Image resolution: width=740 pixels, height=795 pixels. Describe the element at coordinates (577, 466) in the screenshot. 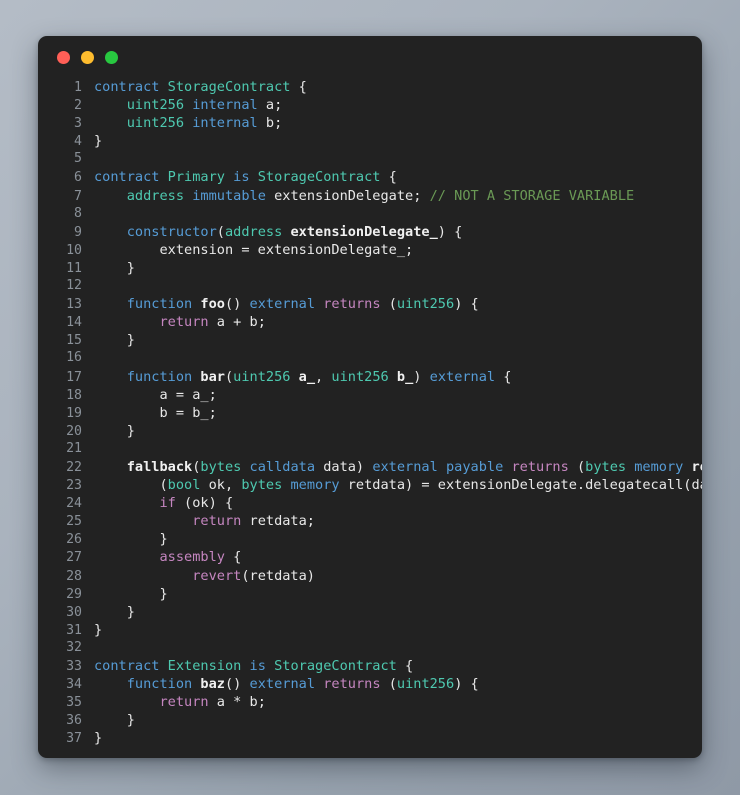

I see `code-token: (` at that location.